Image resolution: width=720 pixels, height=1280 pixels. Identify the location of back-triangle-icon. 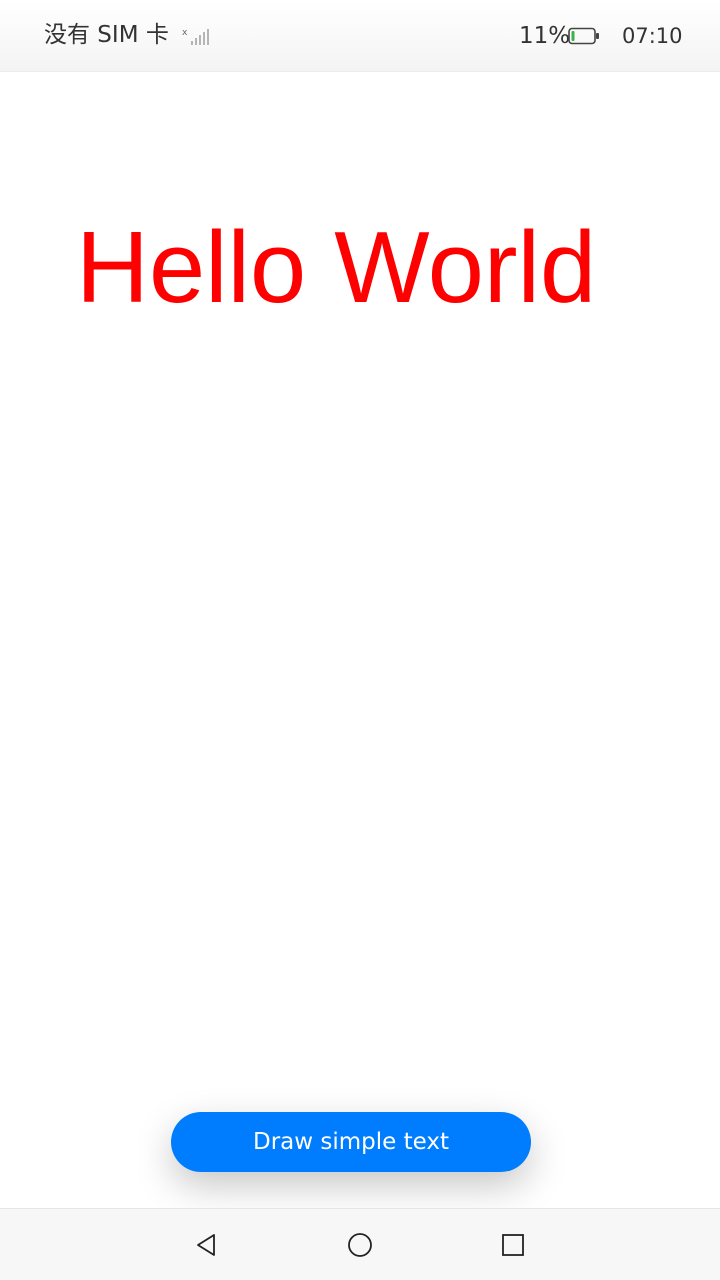
(207, 1245).